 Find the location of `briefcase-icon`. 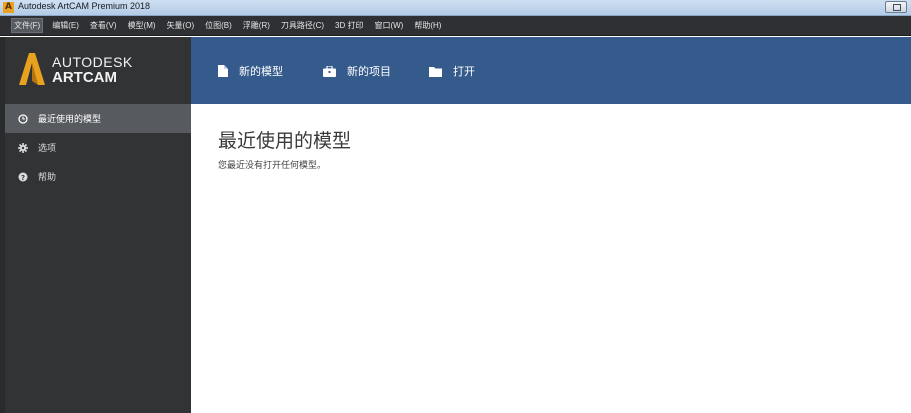

briefcase-icon is located at coordinates (329, 71).